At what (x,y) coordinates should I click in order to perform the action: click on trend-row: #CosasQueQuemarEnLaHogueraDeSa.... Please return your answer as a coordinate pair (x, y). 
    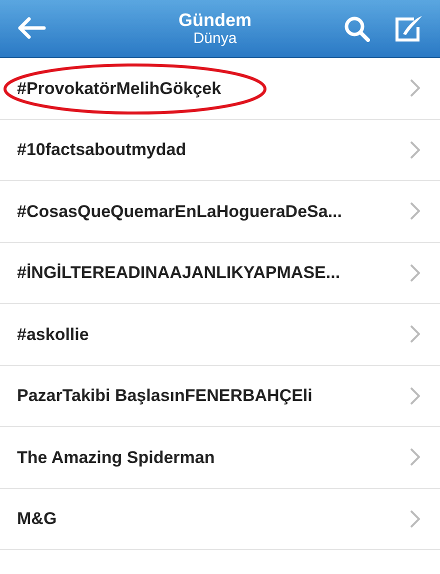
    Looking at the image, I should click on (220, 211).